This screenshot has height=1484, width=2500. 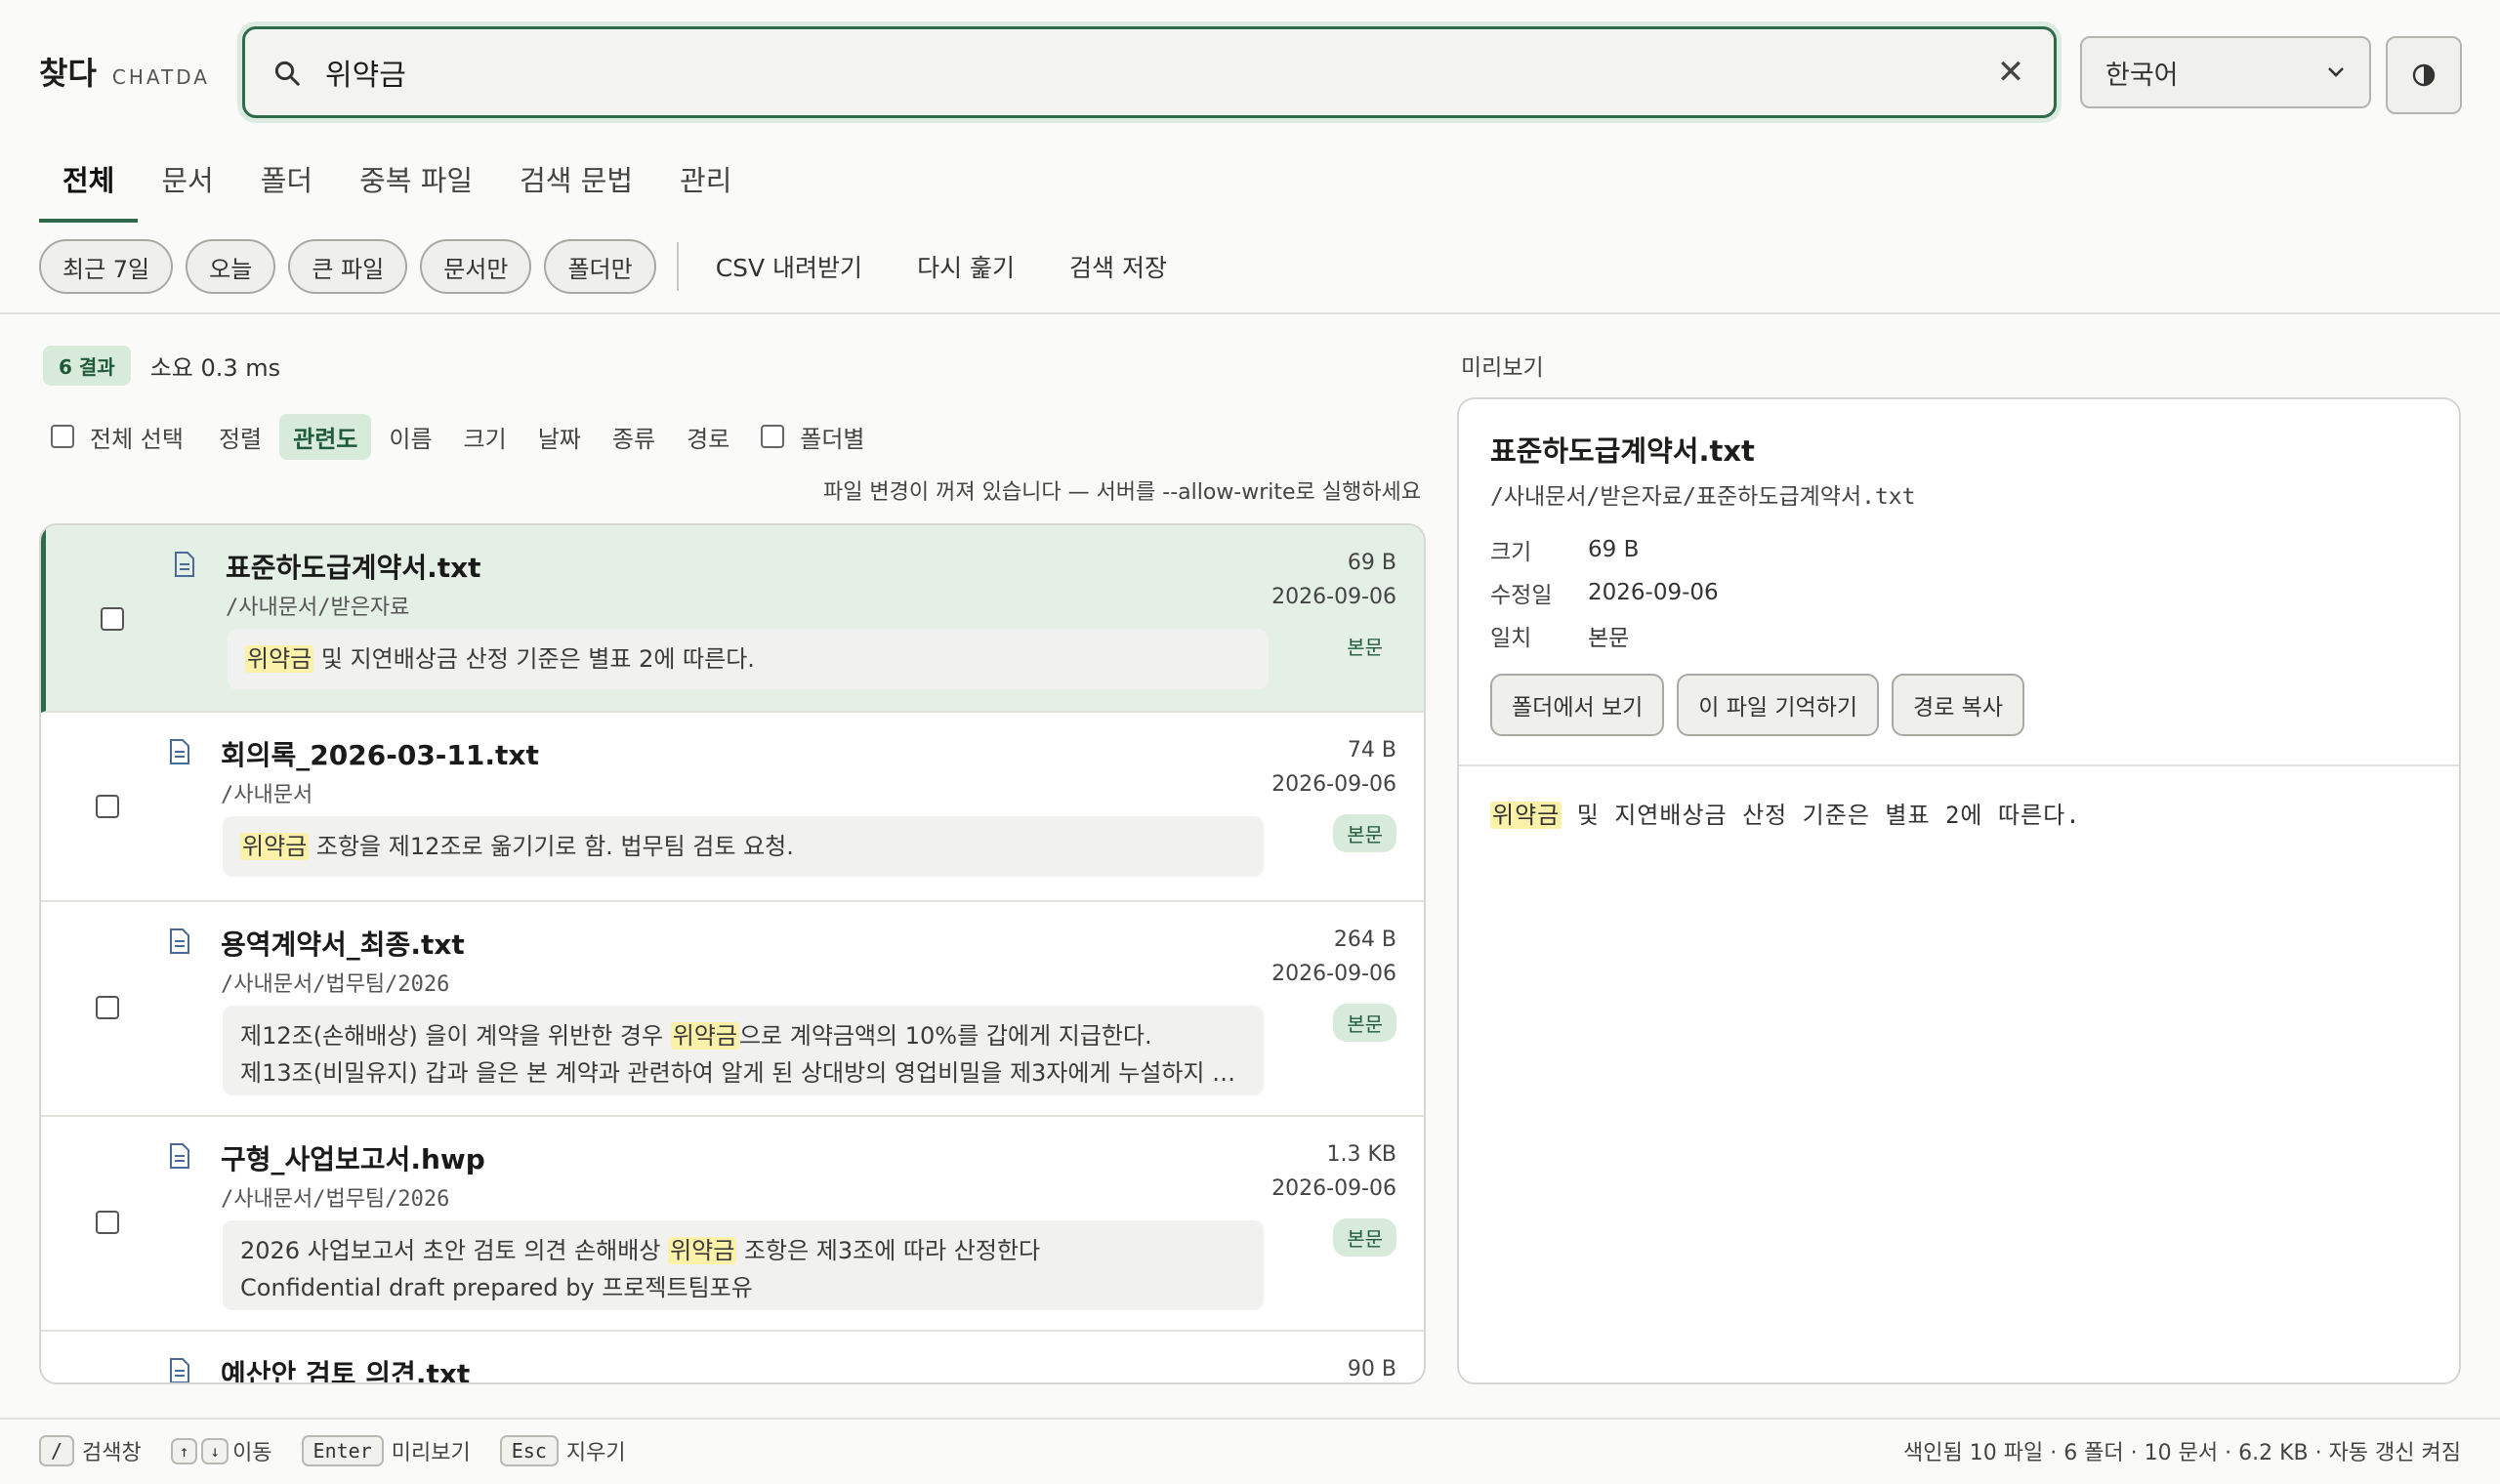 I want to click on meta-key: 크기, so click(x=1511, y=552).